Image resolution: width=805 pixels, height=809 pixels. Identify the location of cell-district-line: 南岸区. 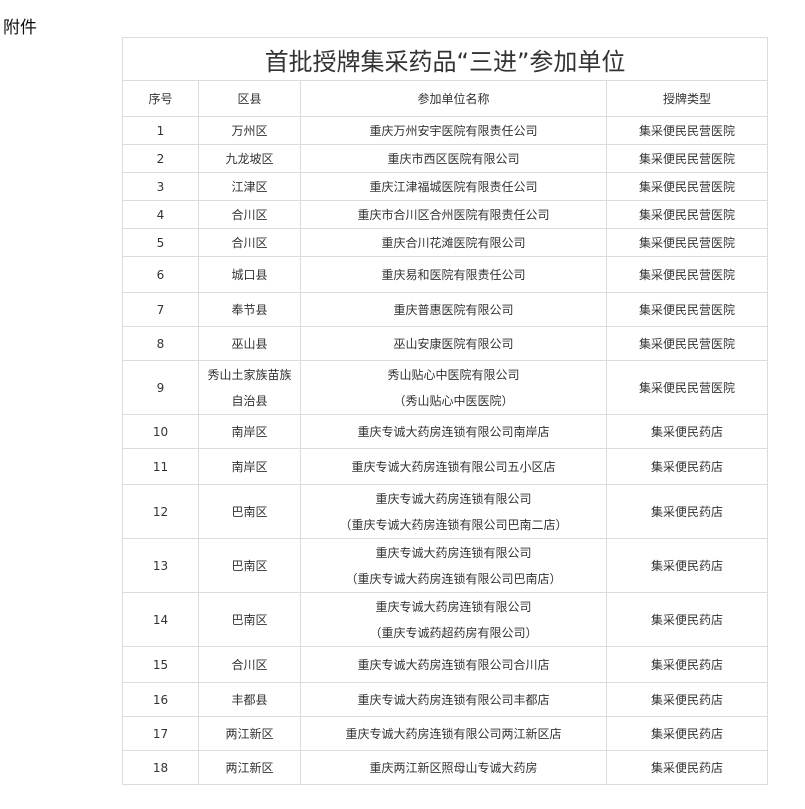
(249, 431).